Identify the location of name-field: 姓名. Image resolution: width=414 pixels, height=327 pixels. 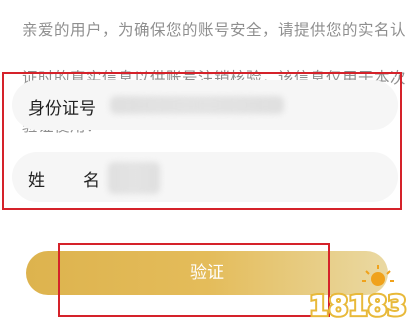
(205, 177).